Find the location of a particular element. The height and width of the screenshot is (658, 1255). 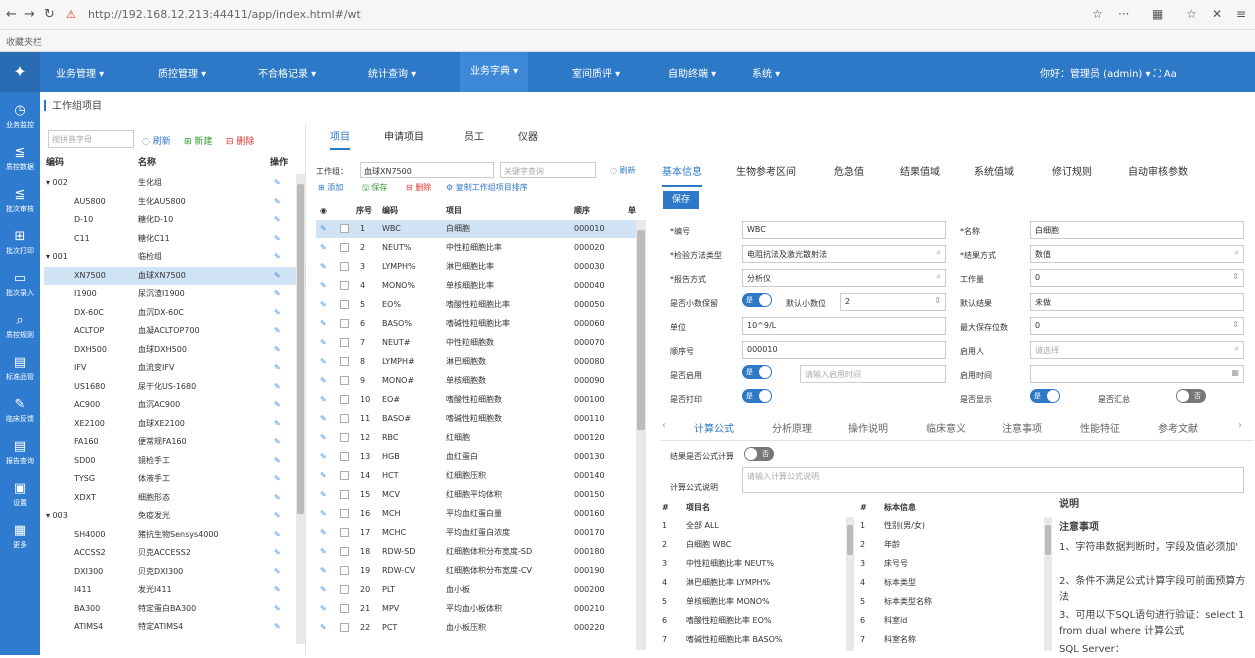

favorite-icon: ☆ is located at coordinates (1191, 14).